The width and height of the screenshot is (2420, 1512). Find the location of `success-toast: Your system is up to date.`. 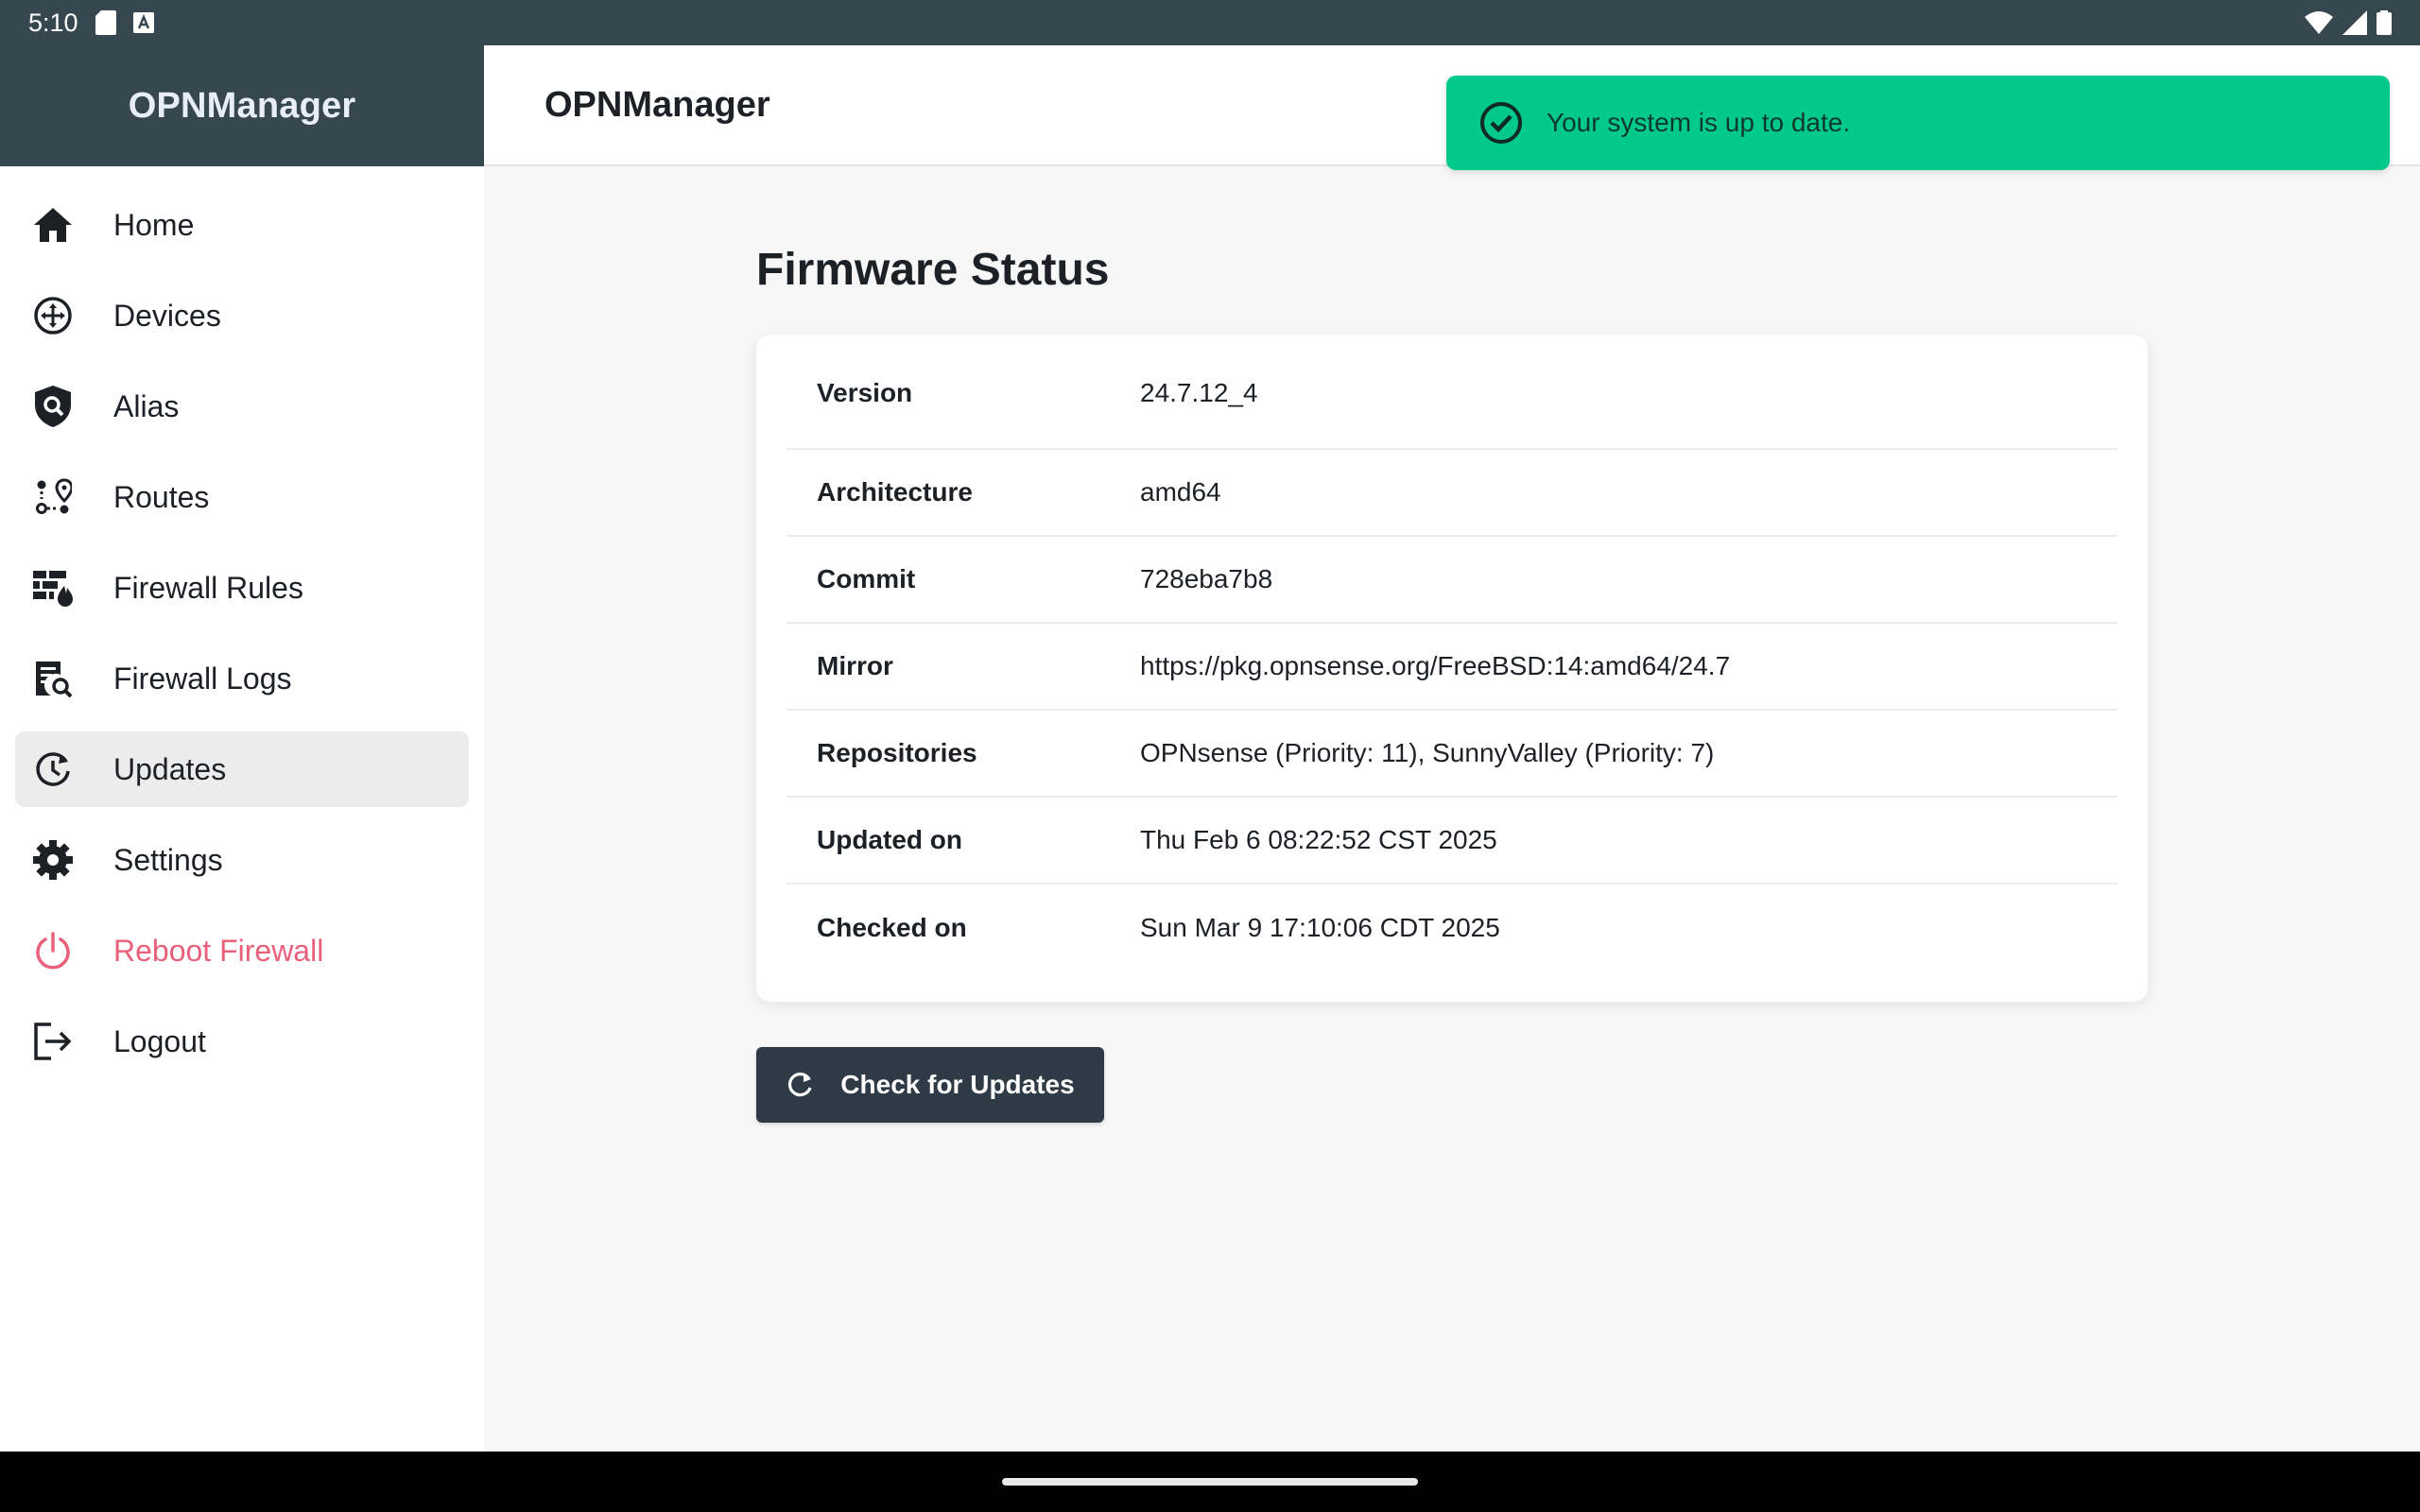

success-toast: Your system is up to date. is located at coordinates (1918, 123).